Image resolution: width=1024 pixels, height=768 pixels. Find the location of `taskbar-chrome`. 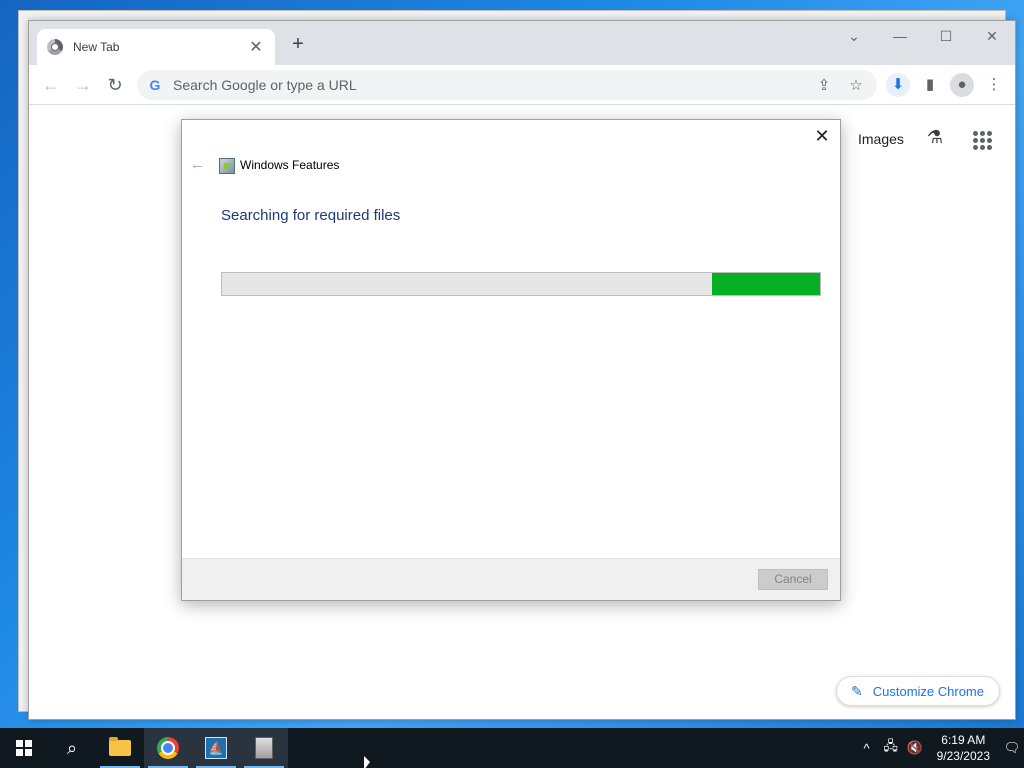

taskbar-chrome is located at coordinates (168, 748).